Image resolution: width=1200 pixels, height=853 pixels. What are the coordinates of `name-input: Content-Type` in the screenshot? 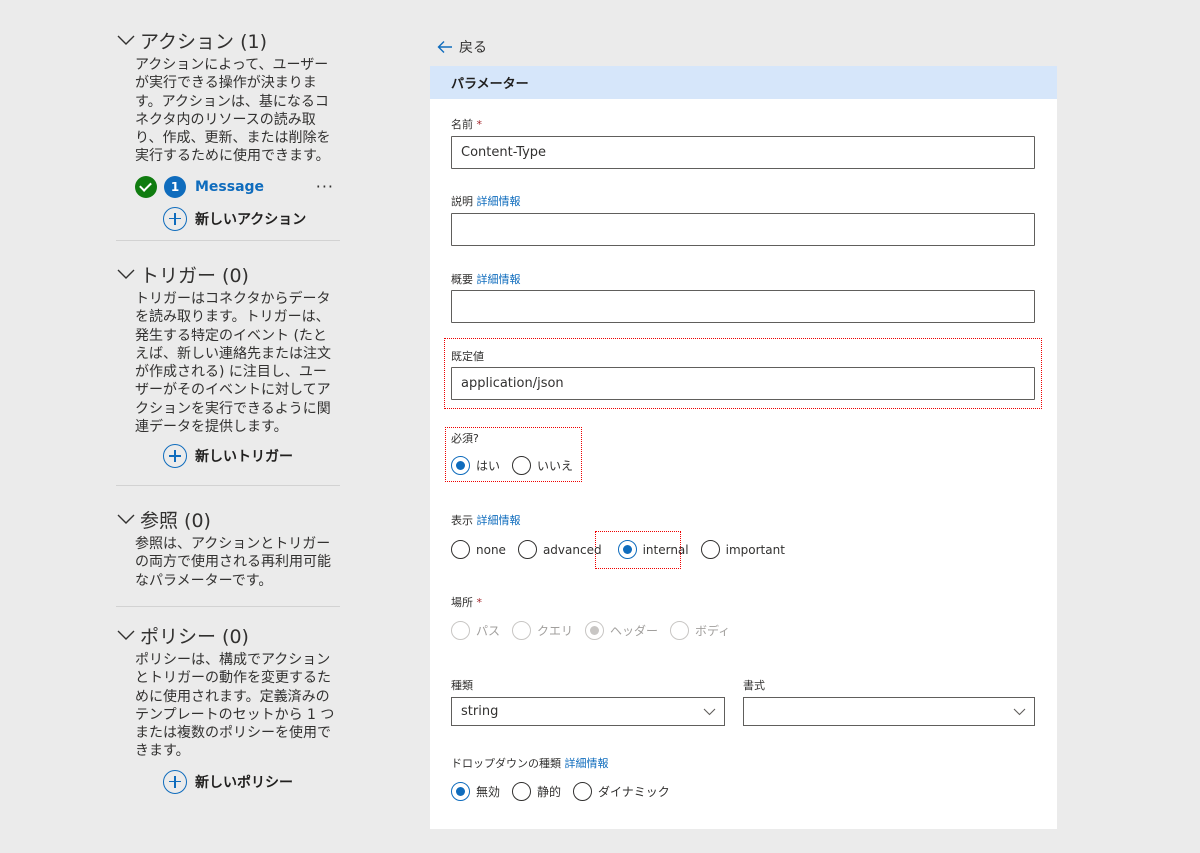 It's located at (743, 152).